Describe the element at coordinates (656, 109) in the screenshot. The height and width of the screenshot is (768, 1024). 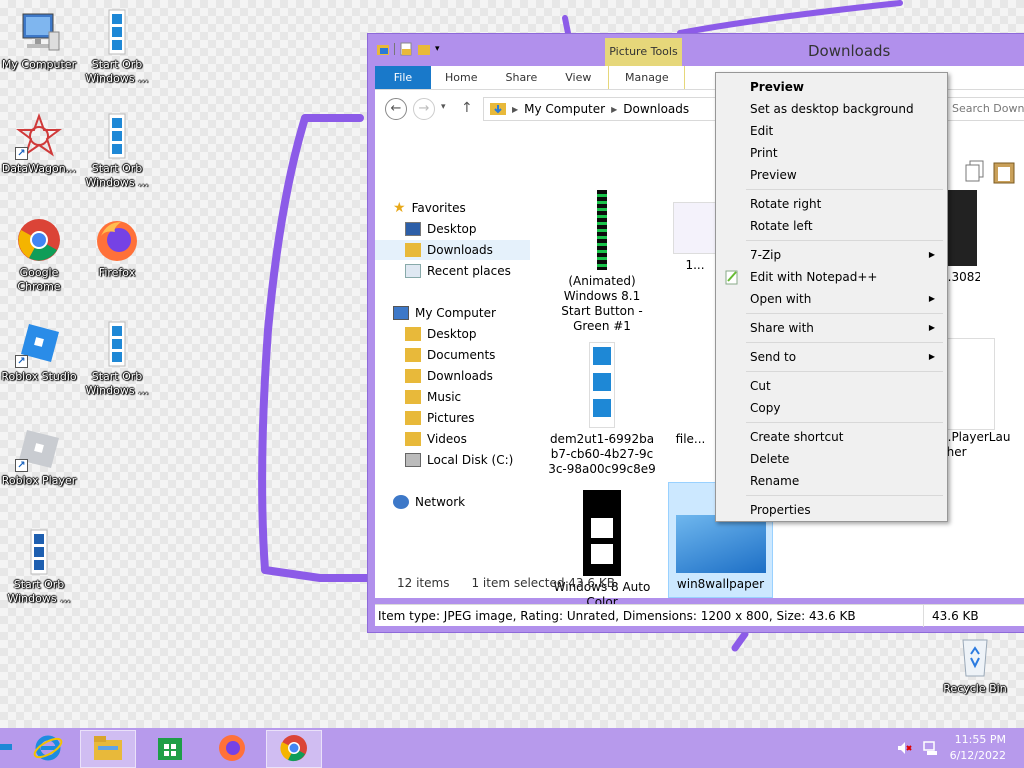
I see `breadcrumb-downloads: Downloads` at that location.